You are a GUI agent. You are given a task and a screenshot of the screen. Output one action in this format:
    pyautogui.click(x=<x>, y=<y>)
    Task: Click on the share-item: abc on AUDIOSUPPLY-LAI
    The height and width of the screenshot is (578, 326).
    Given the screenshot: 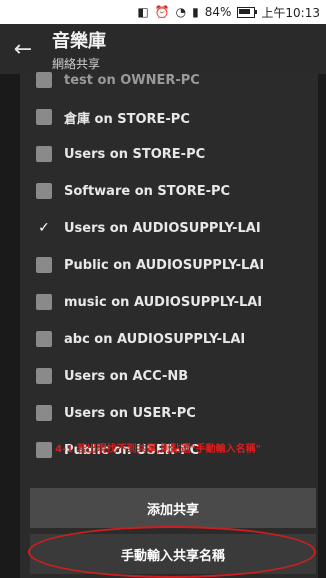 What is the action you would take?
    pyautogui.click(x=169, y=339)
    